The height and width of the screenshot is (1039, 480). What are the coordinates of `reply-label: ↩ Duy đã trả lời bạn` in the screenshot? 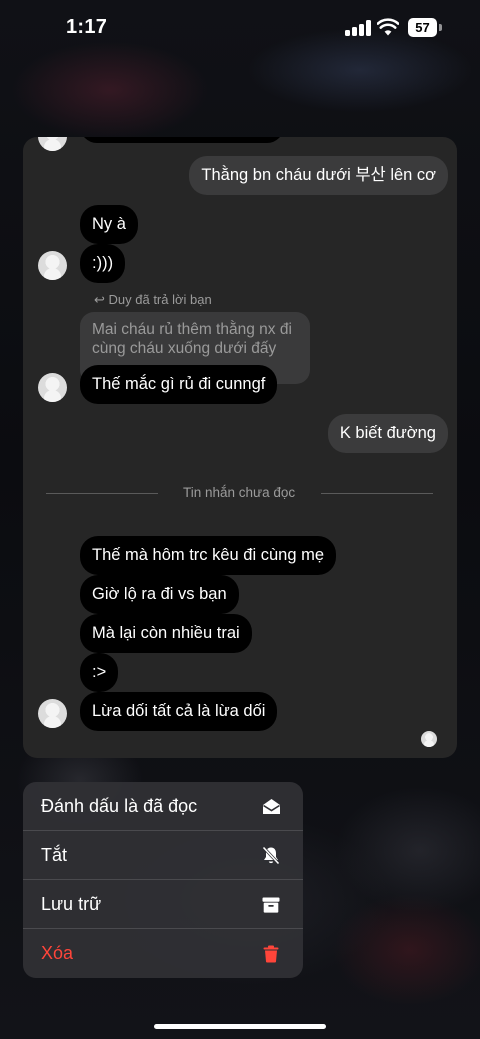 It's located at (153, 300).